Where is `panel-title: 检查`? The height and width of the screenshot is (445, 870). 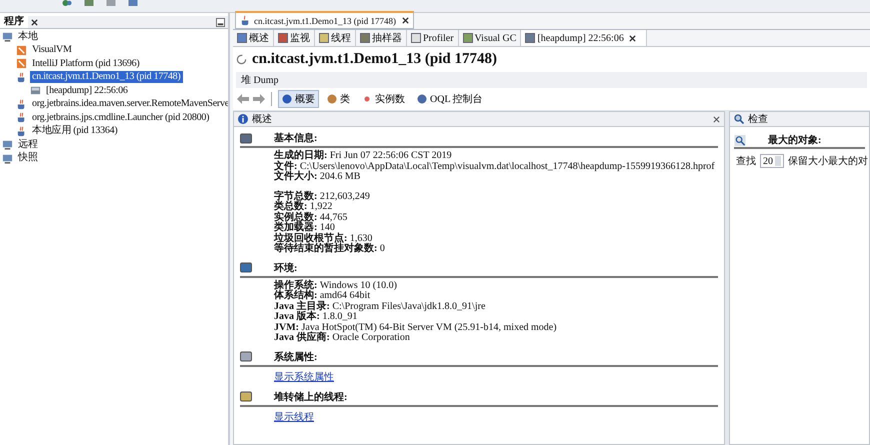 panel-title: 检查 is located at coordinates (758, 119).